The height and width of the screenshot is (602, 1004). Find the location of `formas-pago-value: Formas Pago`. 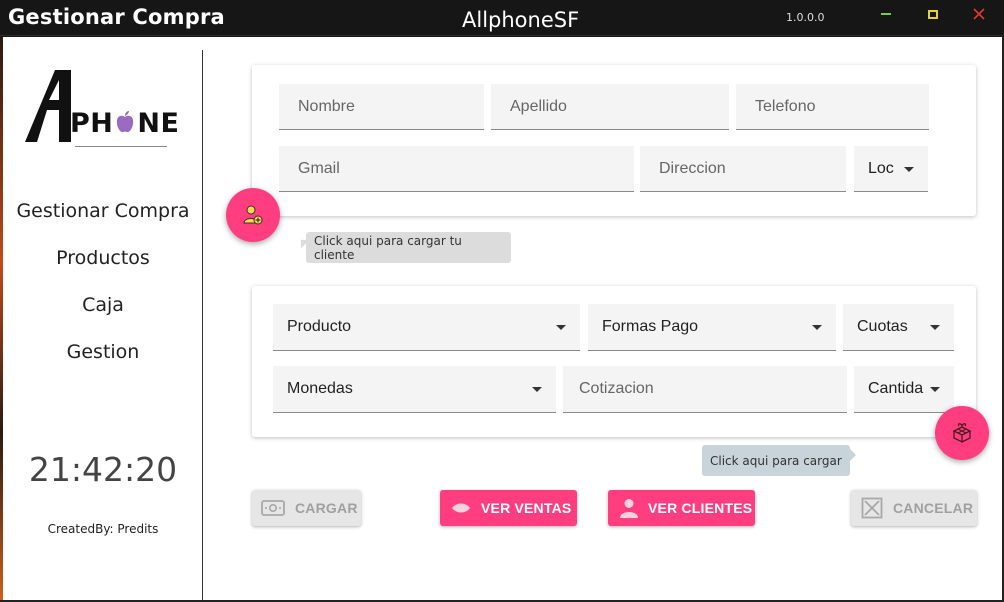

formas-pago-value: Formas Pago is located at coordinates (650, 326).